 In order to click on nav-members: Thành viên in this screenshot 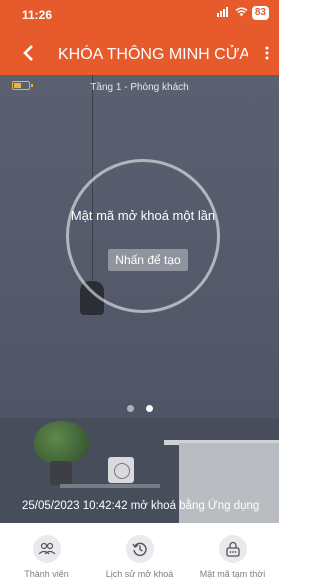, I will do `click(46, 555)`.